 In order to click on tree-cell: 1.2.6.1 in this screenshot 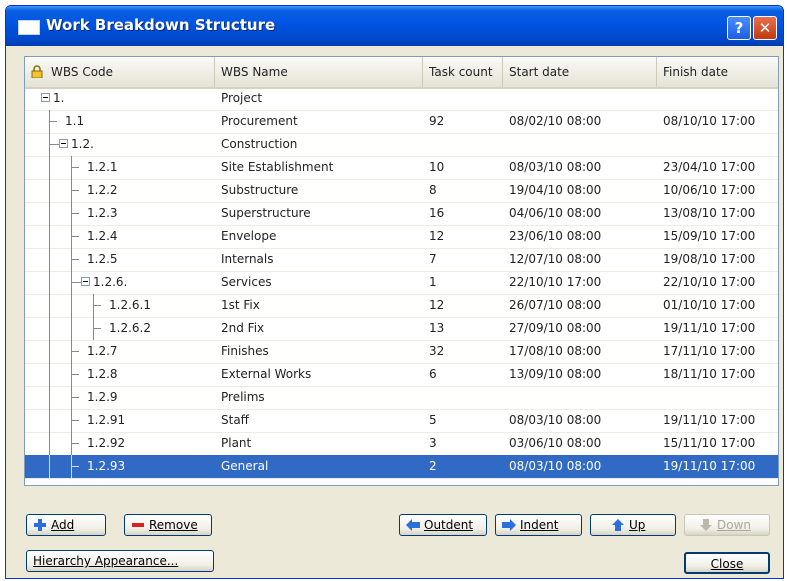, I will do `click(120, 305)`.